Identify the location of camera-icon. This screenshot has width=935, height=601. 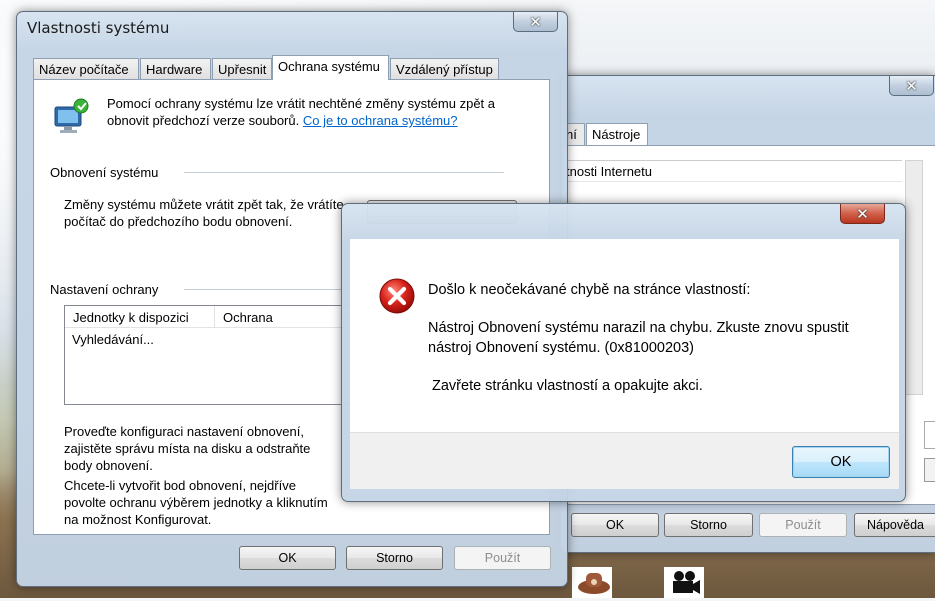
(686, 582).